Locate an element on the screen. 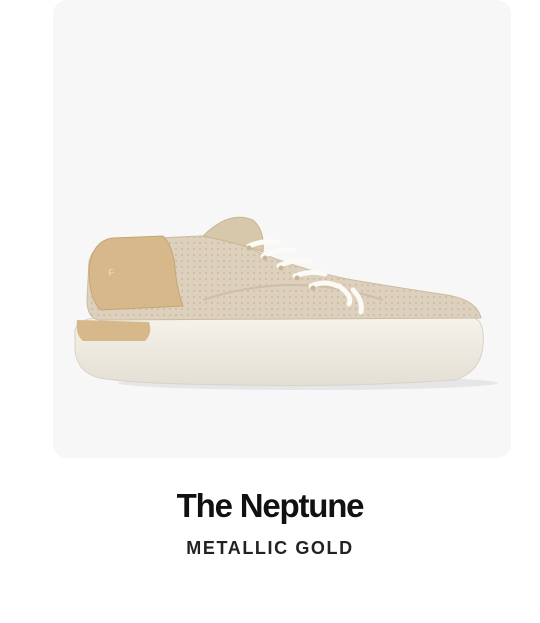 The height and width of the screenshot is (623, 540). product-name: The Neptune is located at coordinates (270, 506).